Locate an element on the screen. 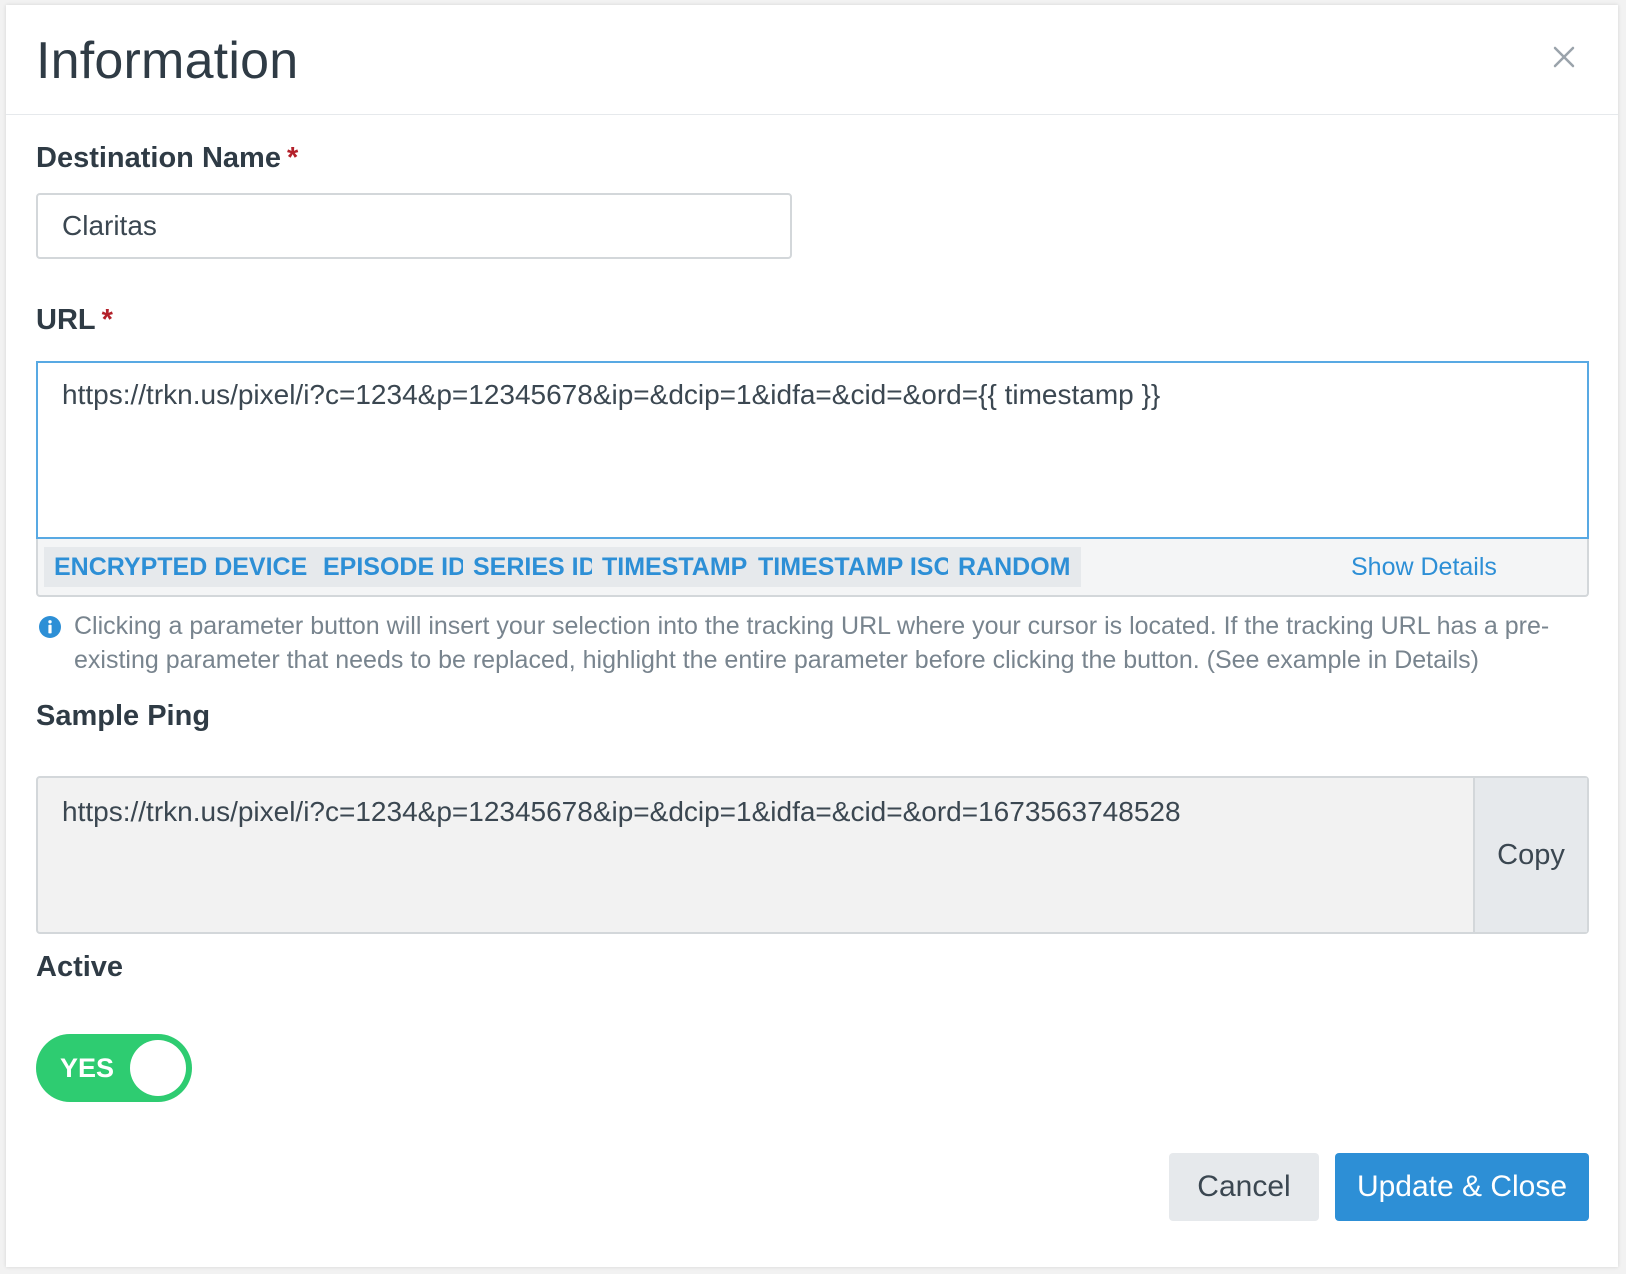 This screenshot has width=1626, height=1274. info-icon is located at coordinates (50, 627).